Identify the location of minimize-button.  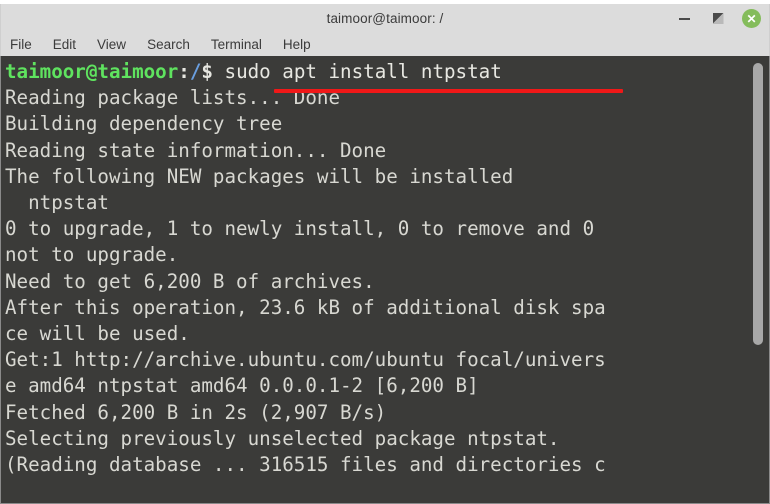
(684, 19).